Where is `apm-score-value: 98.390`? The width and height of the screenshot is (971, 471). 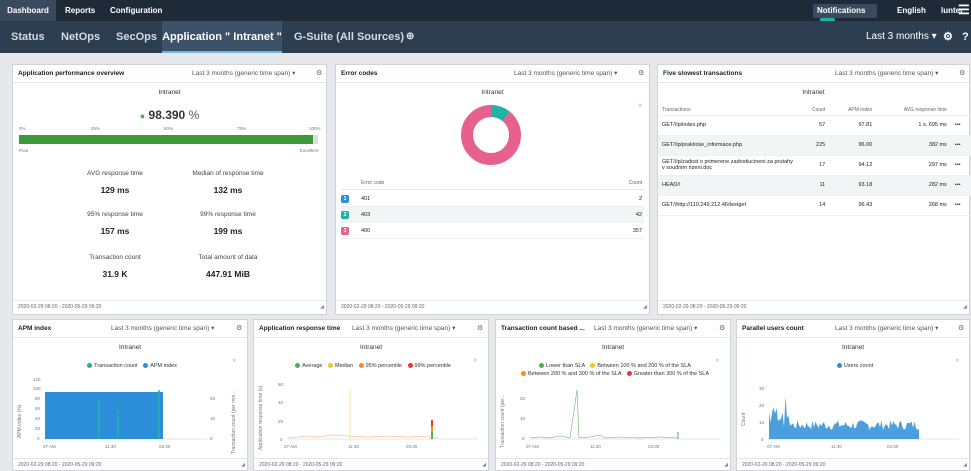
apm-score-value: 98.390 is located at coordinates (167, 115).